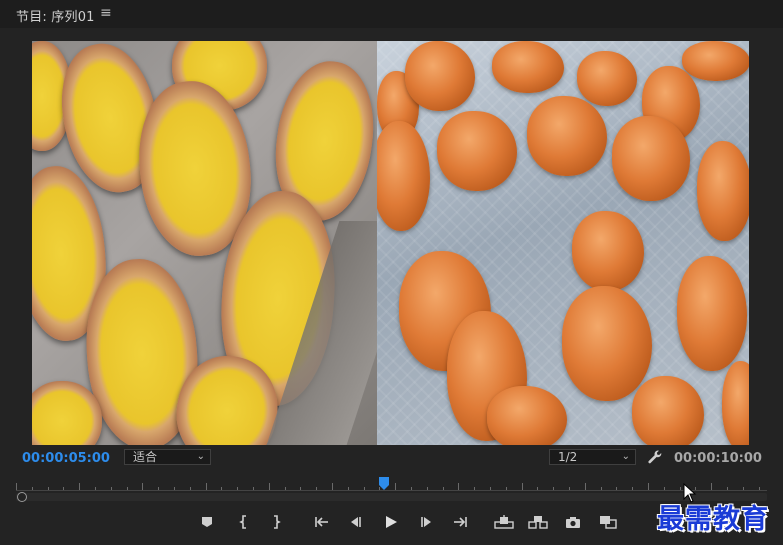 The height and width of the screenshot is (545, 783). Describe the element at coordinates (592, 457) in the screenshot. I see `resolution-dropdown: 1/2 ⌄` at that location.